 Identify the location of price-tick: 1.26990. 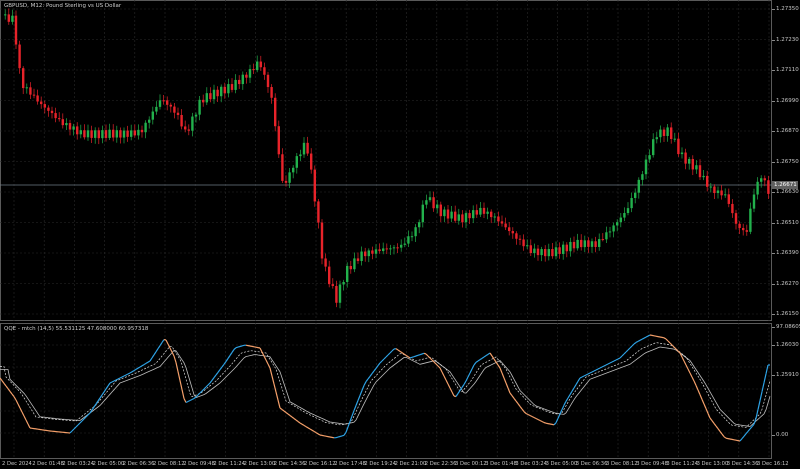
(785, 100).